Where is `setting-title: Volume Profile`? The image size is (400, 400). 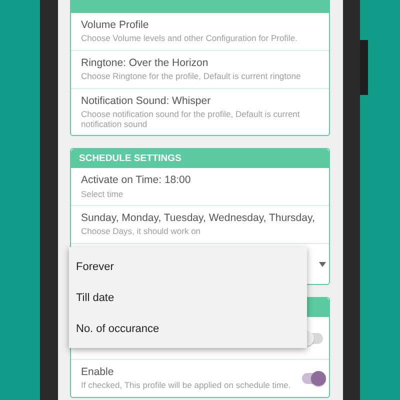
setting-title: Volume Profile is located at coordinates (203, 25).